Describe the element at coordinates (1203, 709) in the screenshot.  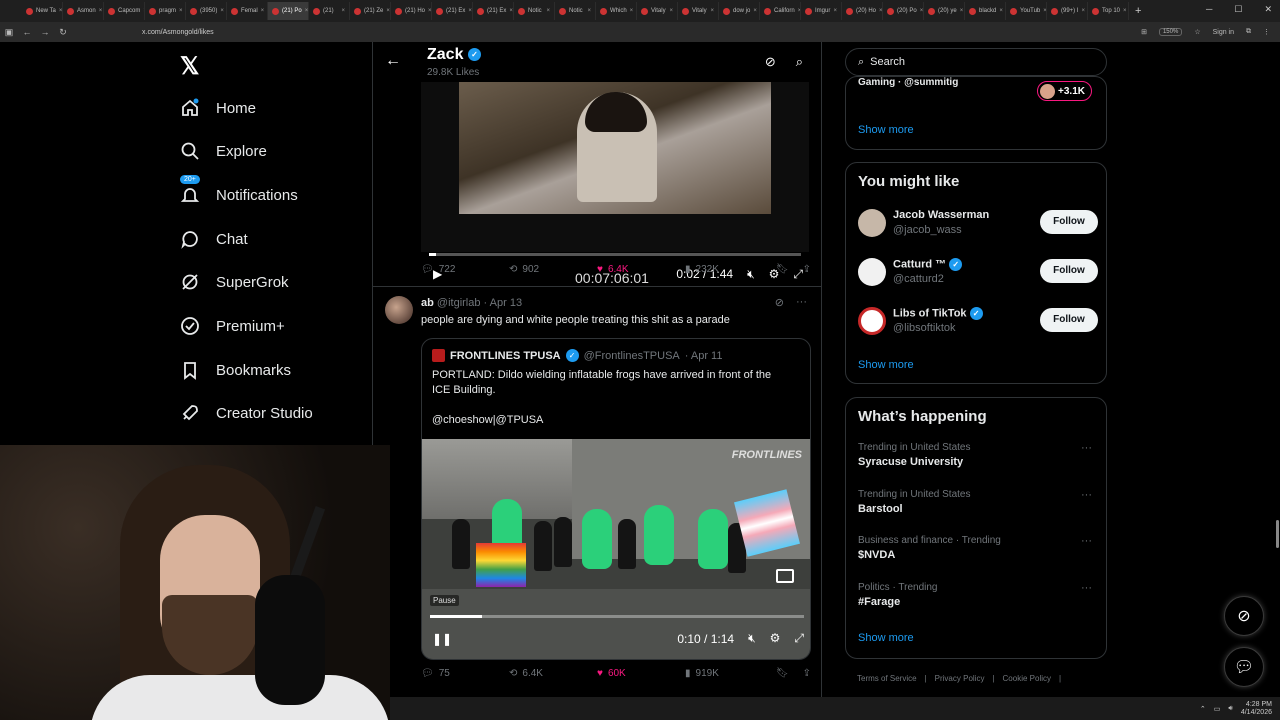
I see `tray-chevron-icon: ⌃` at that location.